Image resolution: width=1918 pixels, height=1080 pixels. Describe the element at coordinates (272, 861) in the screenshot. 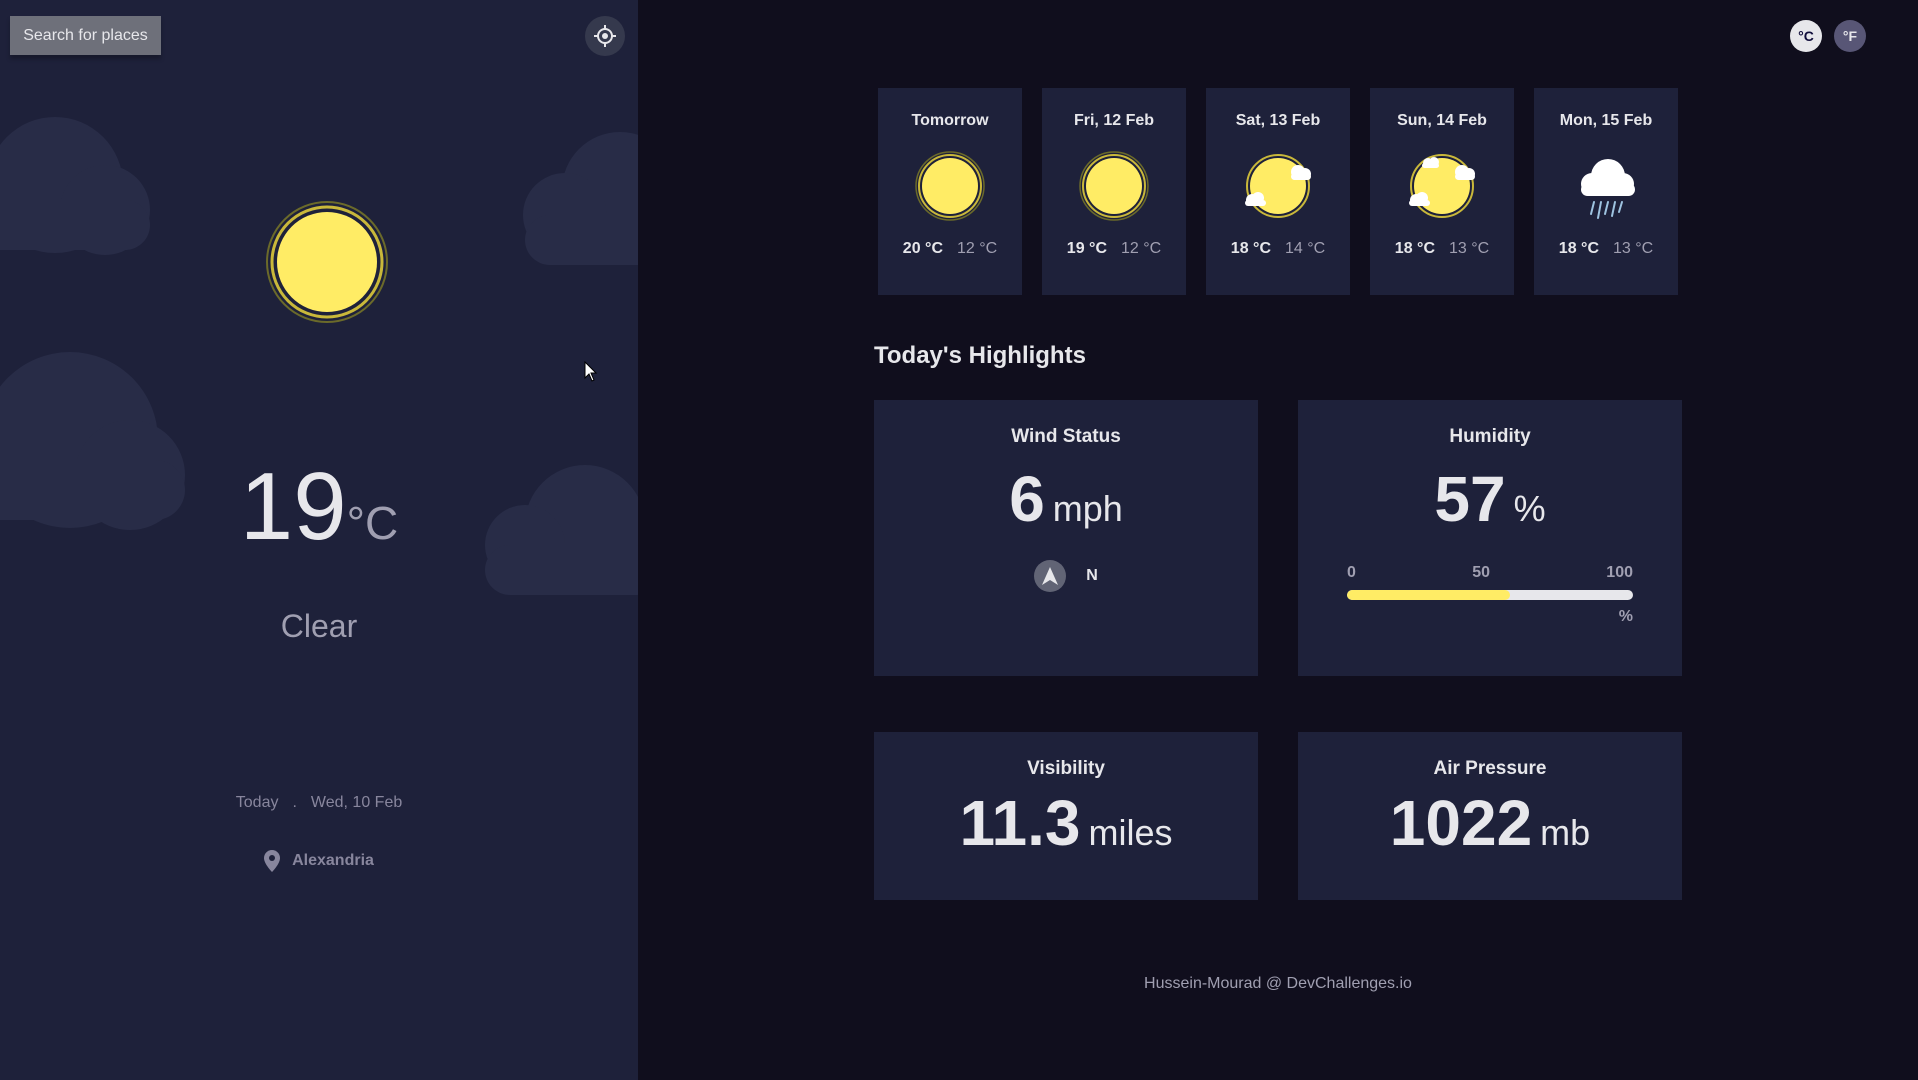

I see `location-pin-icon` at that location.